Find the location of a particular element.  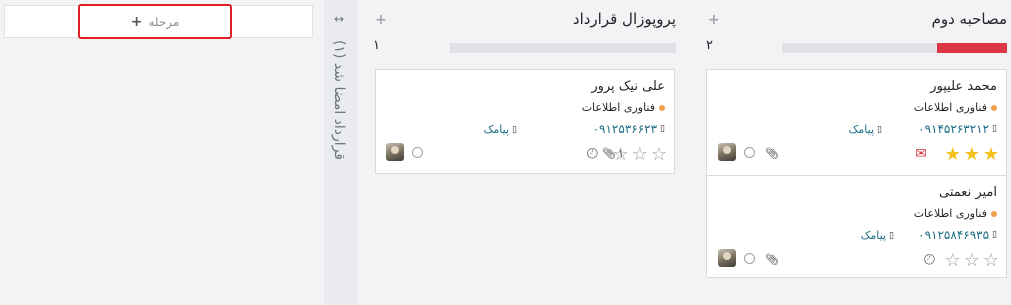

add-stage-label: مرحله is located at coordinates (164, 21).